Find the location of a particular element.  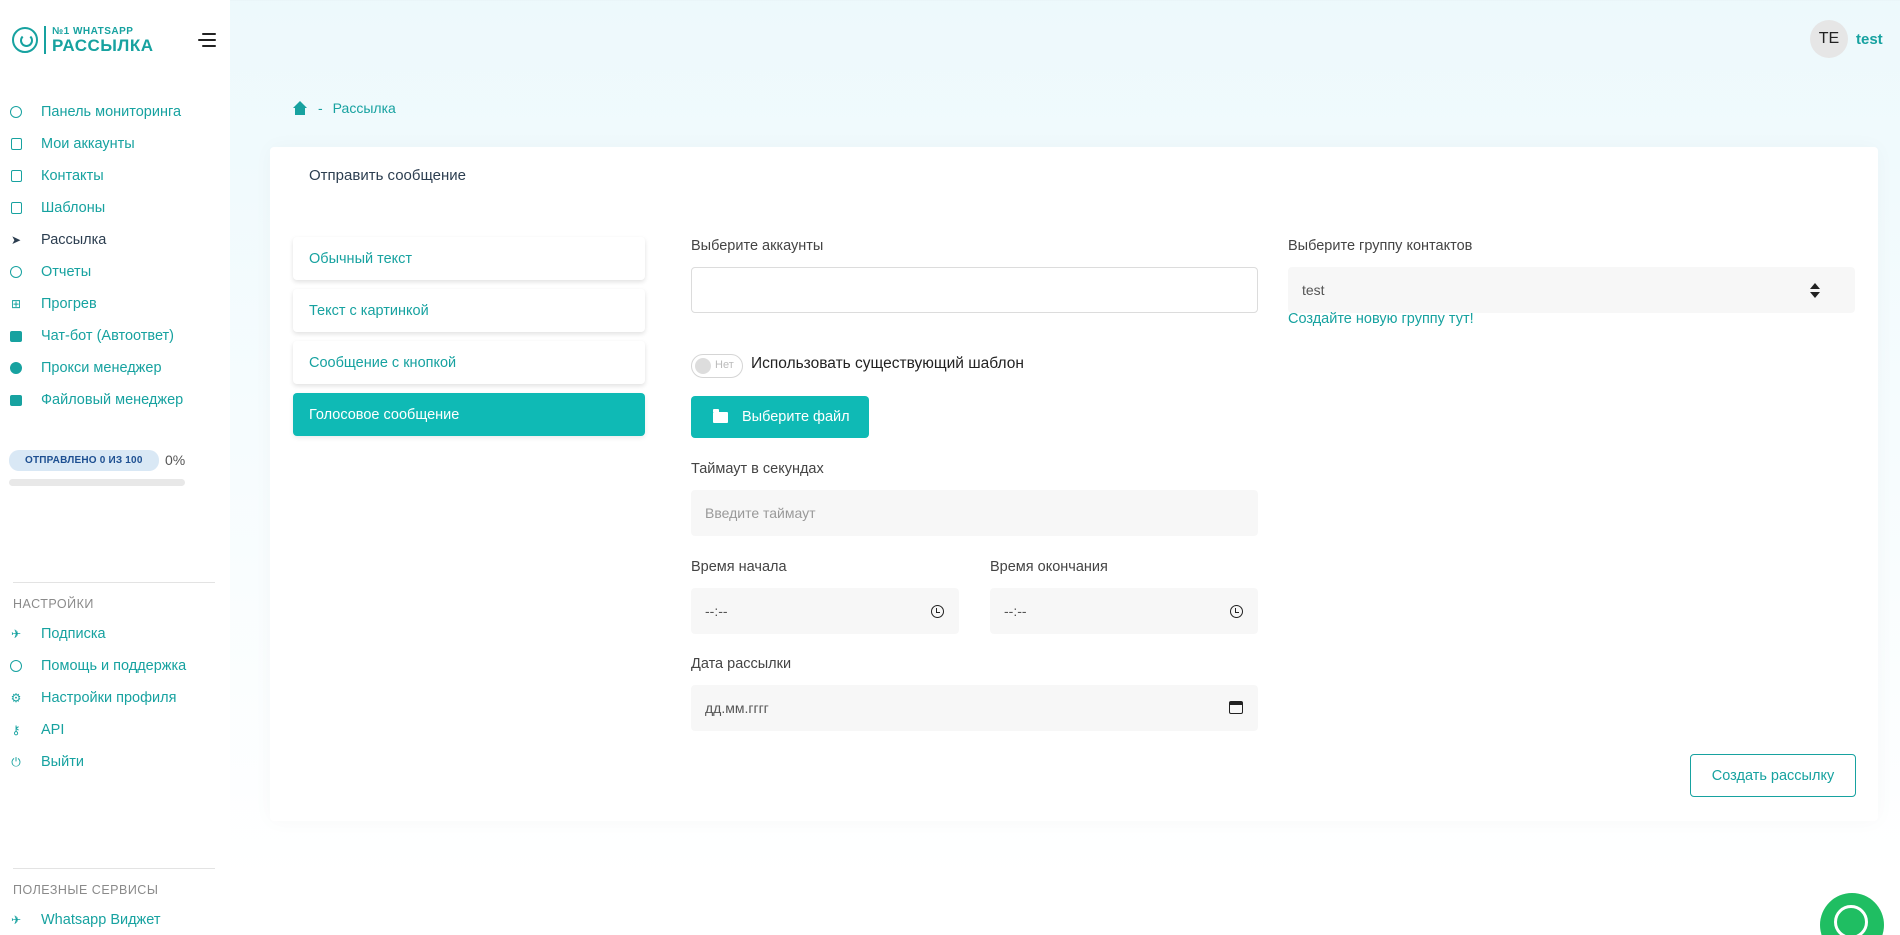

nav-label: Настройки профиля is located at coordinates (109, 698).